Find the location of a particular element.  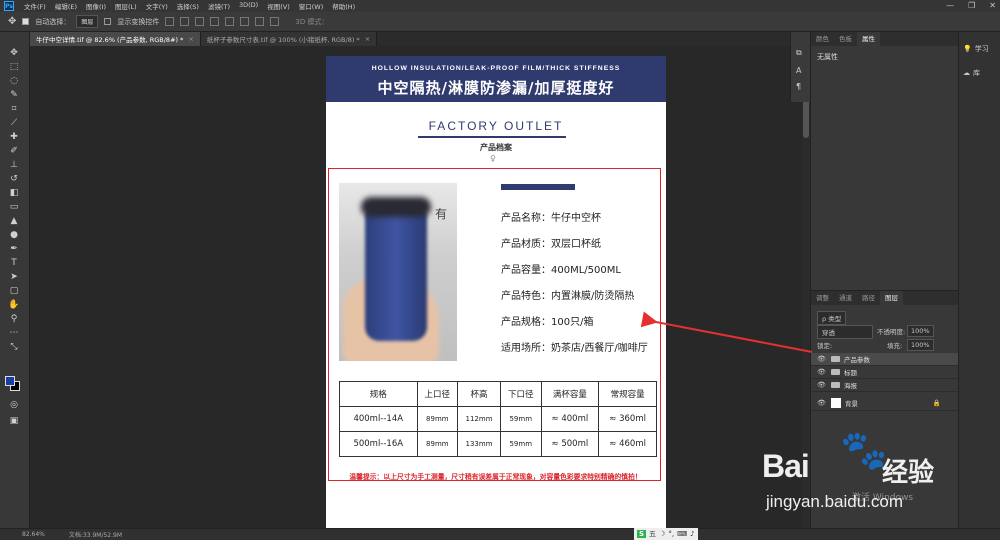

scrollbar-thumb is located at coordinates (806, 118).